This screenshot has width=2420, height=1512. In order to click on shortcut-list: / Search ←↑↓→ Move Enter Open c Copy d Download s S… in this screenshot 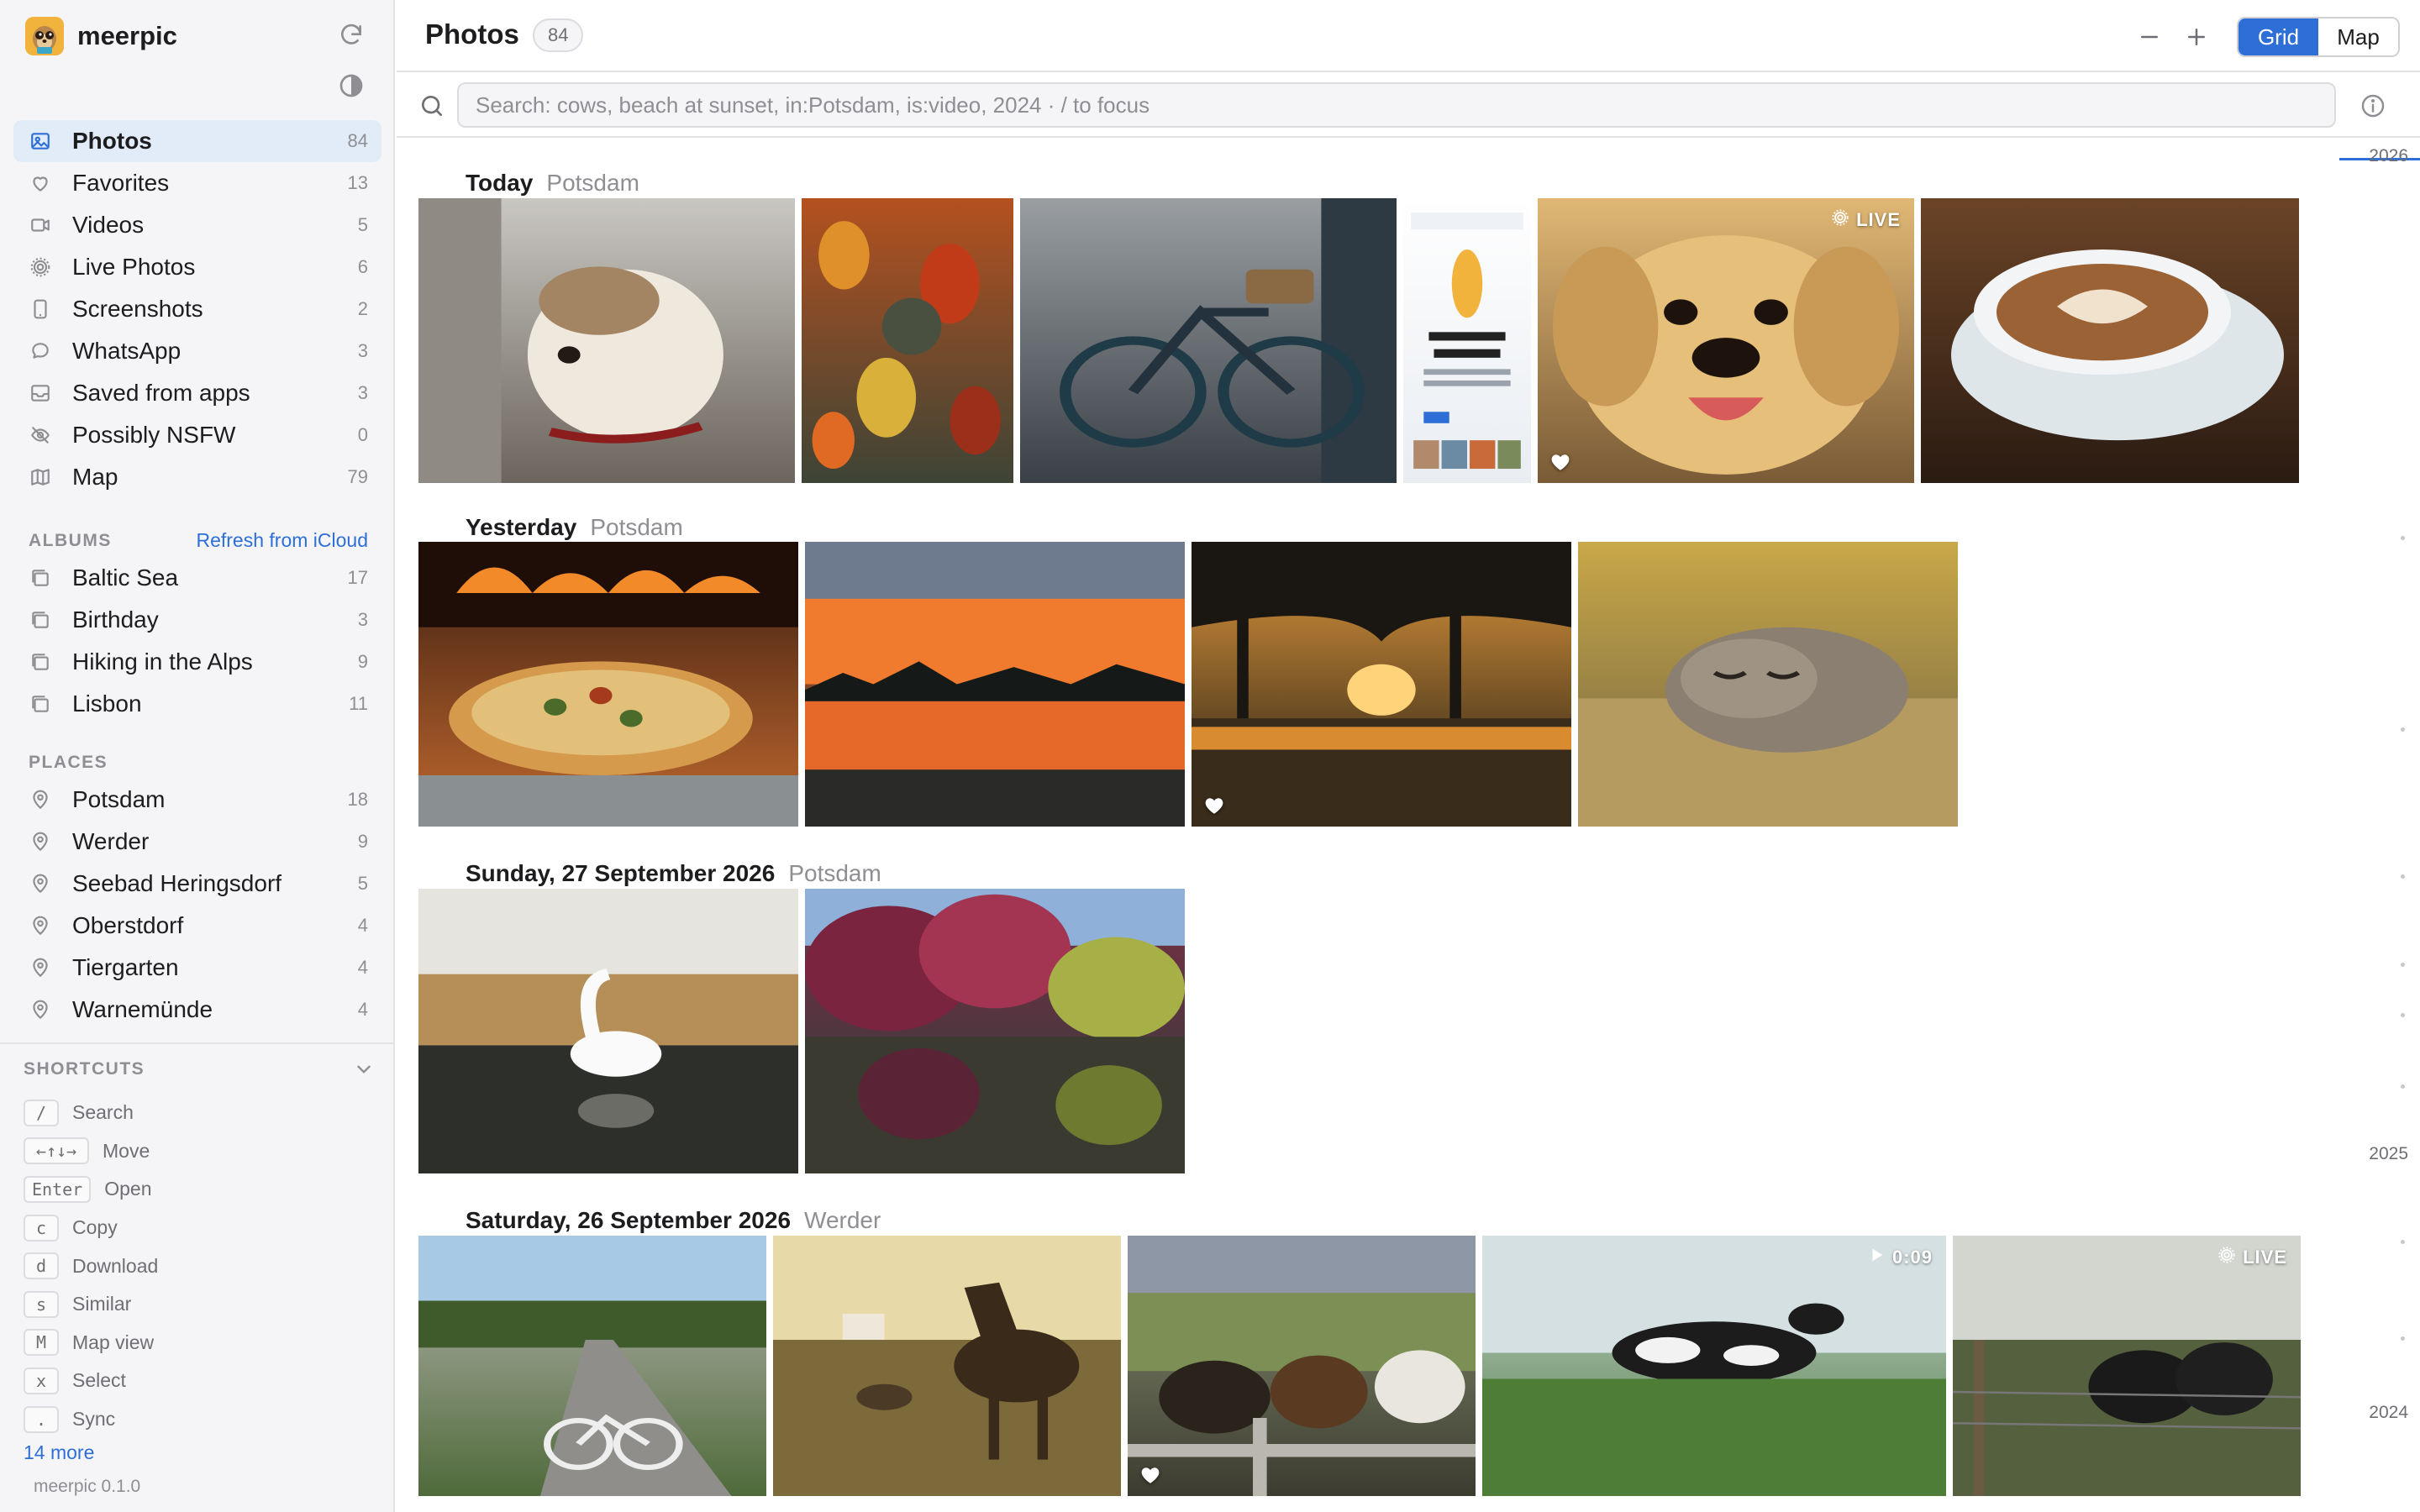, I will do `click(200, 1266)`.